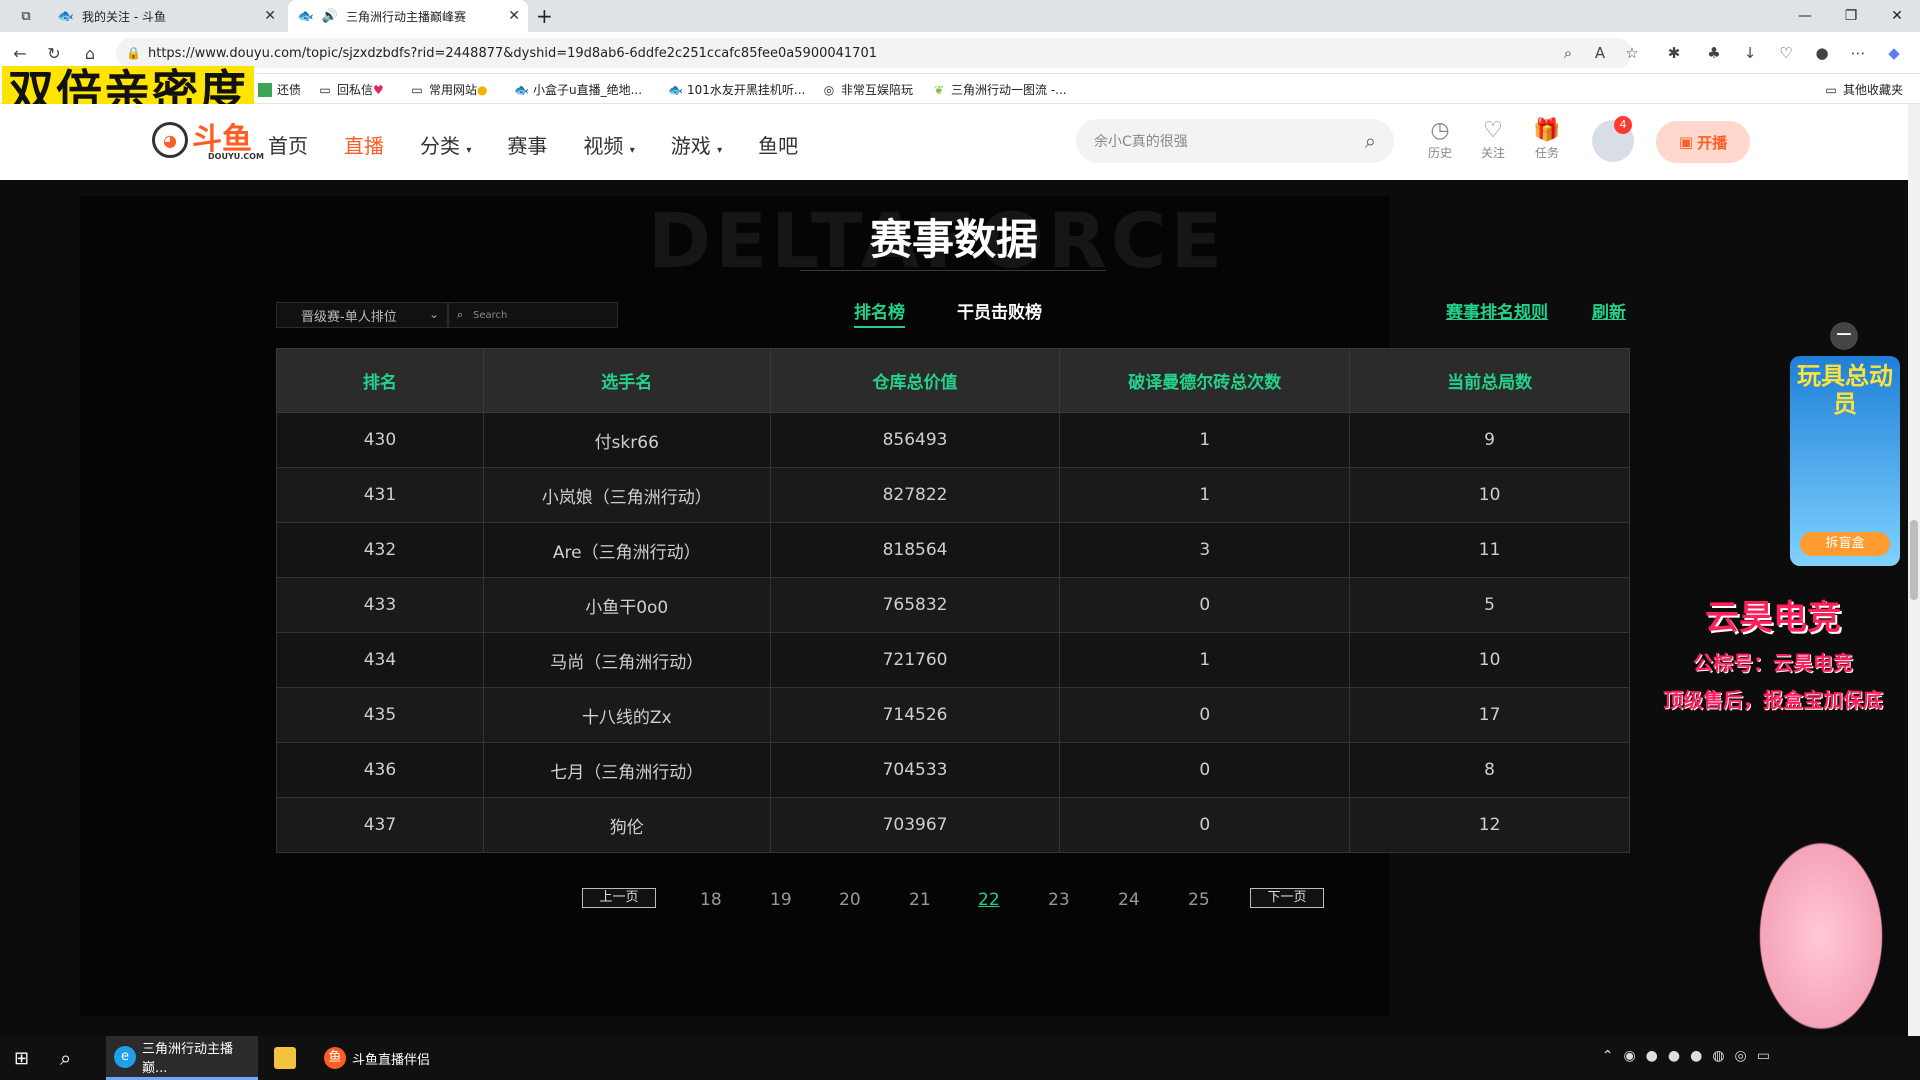  I want to click on history-button: ◷ 历史, so click(1440, 139).